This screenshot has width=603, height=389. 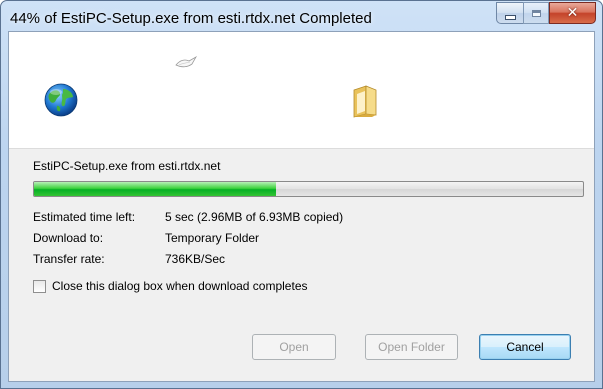 I want to click on folder-icon, so click(x=365, y=101).